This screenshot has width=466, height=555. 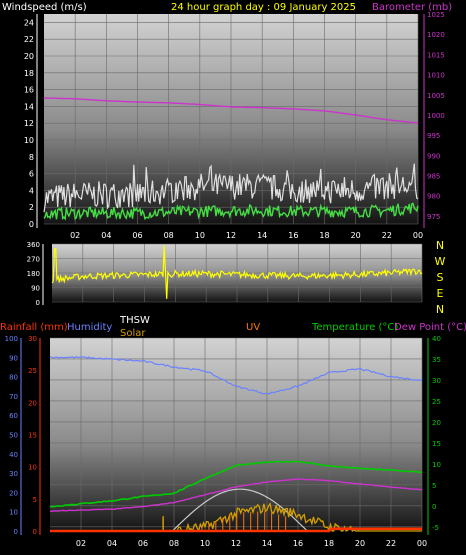 What do you see at coordinates (134, 320) in the screenshot?
I see `thsw-legend: THSW` at bounding box center [134, 320].